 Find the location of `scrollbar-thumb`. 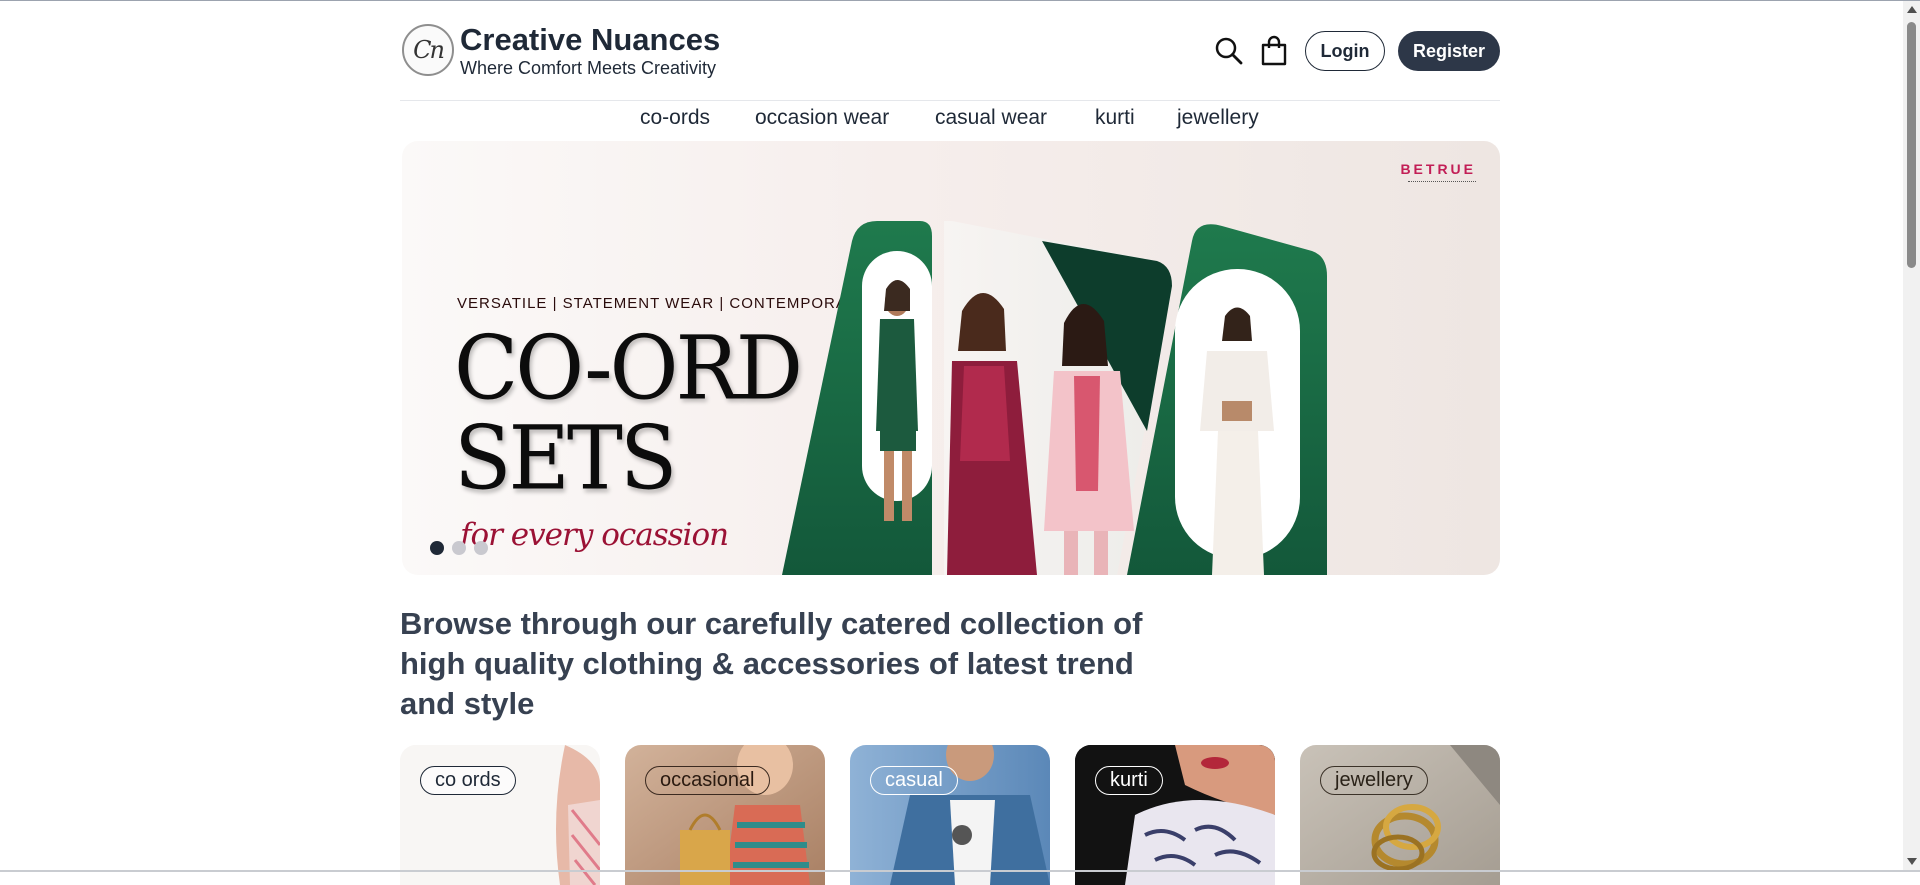

scrollbar-thumb is located at coordinates (1911, 145).